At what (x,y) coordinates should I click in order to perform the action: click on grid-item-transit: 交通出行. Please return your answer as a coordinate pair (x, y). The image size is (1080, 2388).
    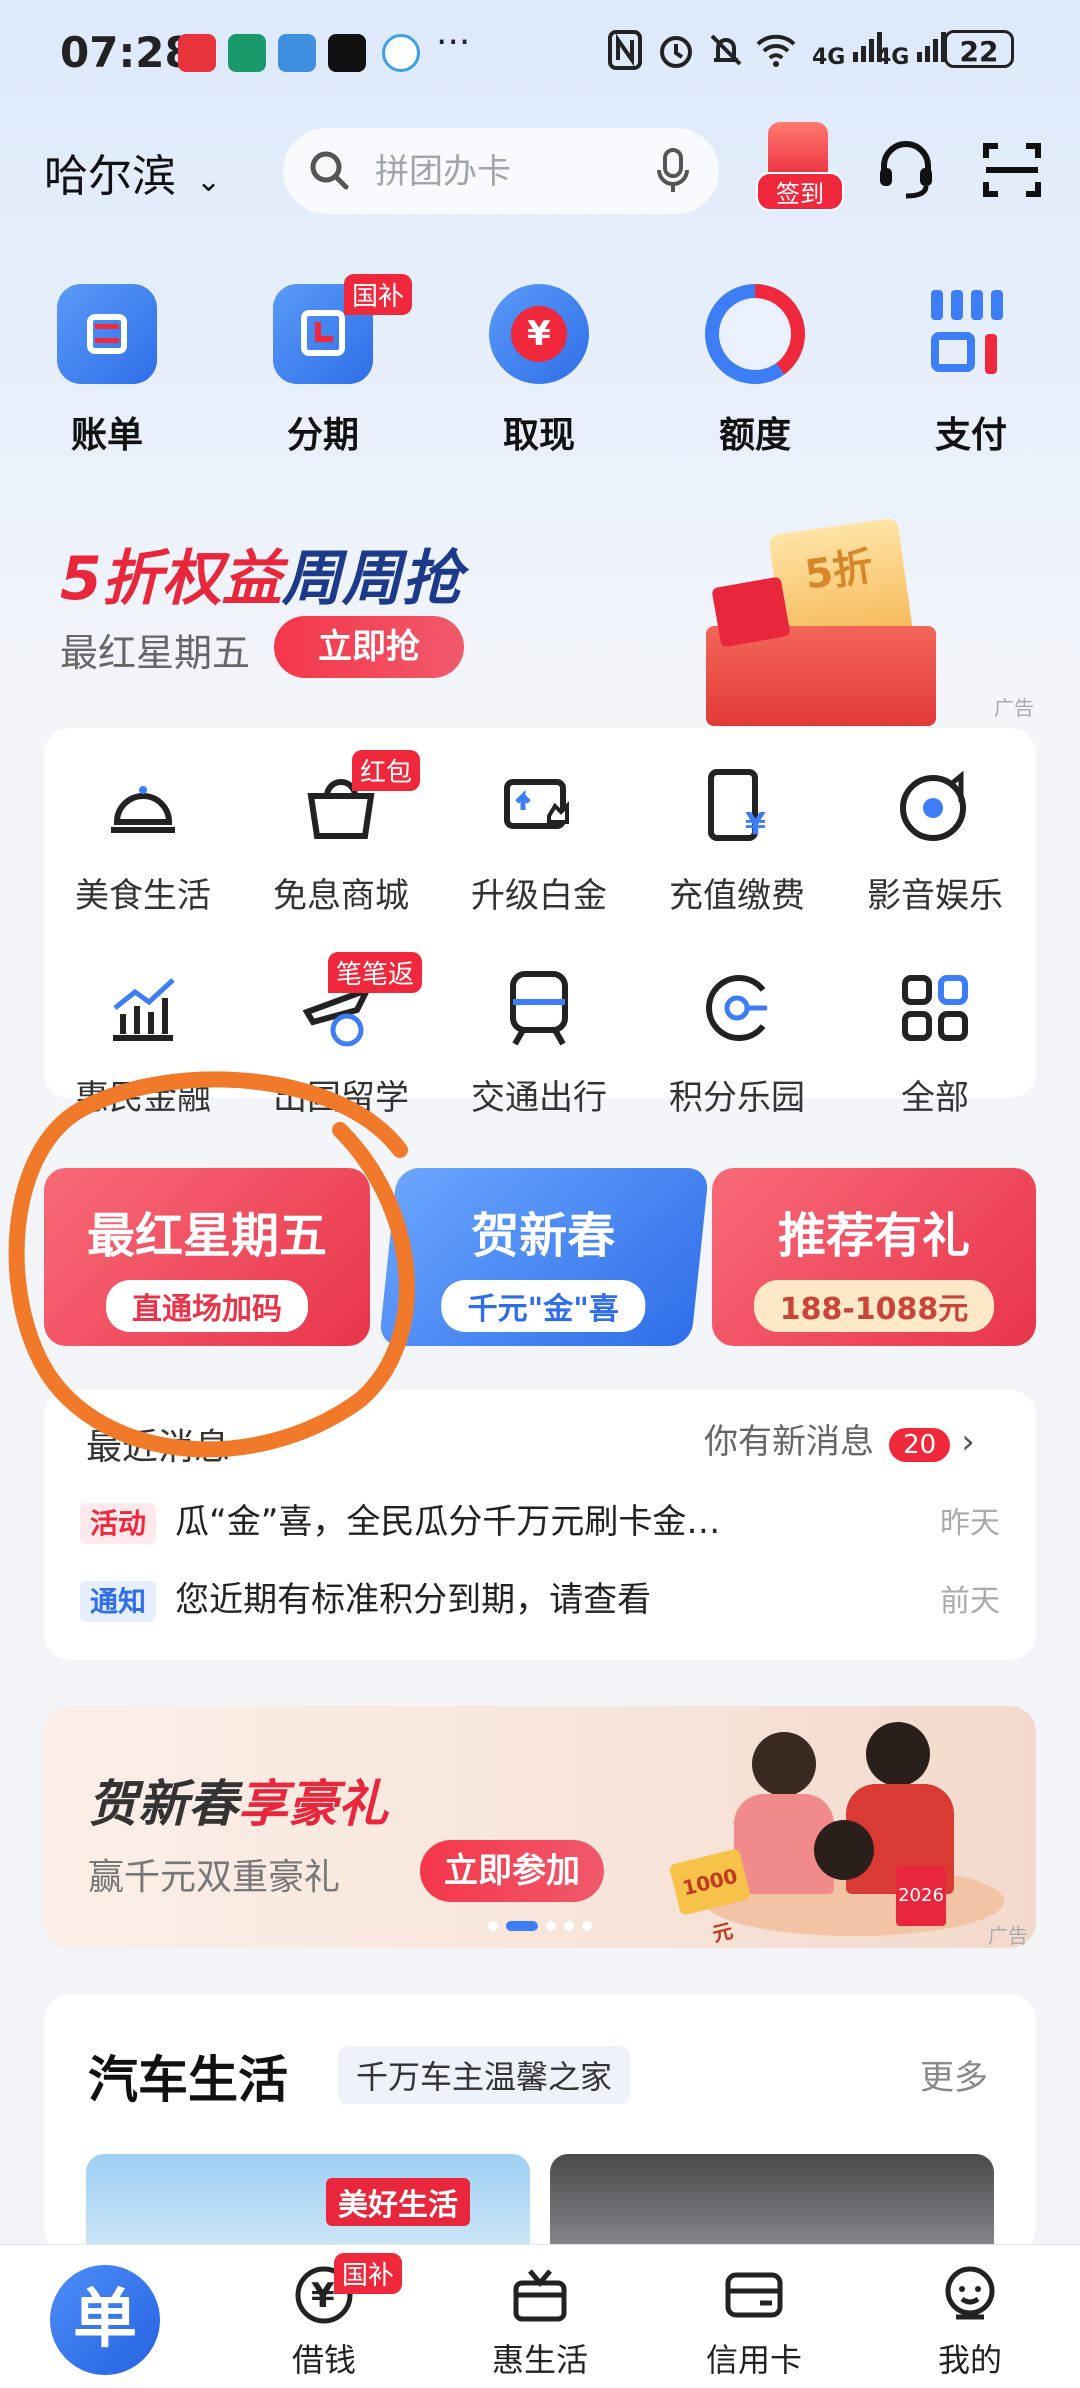
    Looking at the image, I should click on (539, 1043).